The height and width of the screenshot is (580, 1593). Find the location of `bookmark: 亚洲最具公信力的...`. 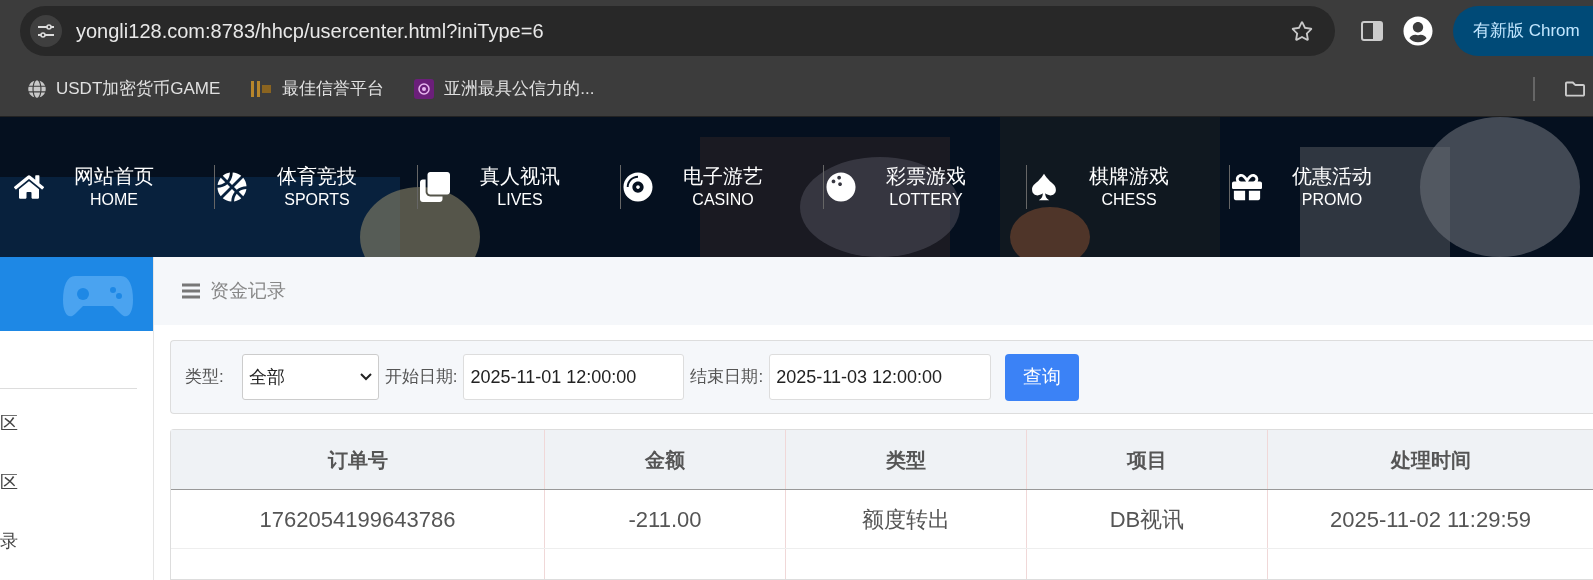

bookmark: 亚洲最具公信力的... is located at coordinates (504, 89).